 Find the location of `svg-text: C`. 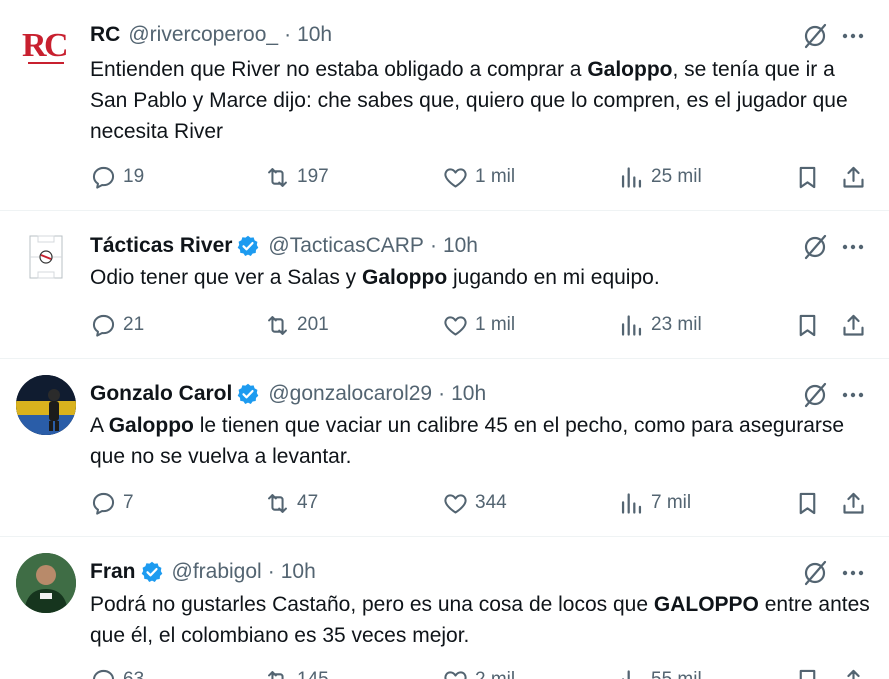

svg-text: C is located at coordinates (56, 45).